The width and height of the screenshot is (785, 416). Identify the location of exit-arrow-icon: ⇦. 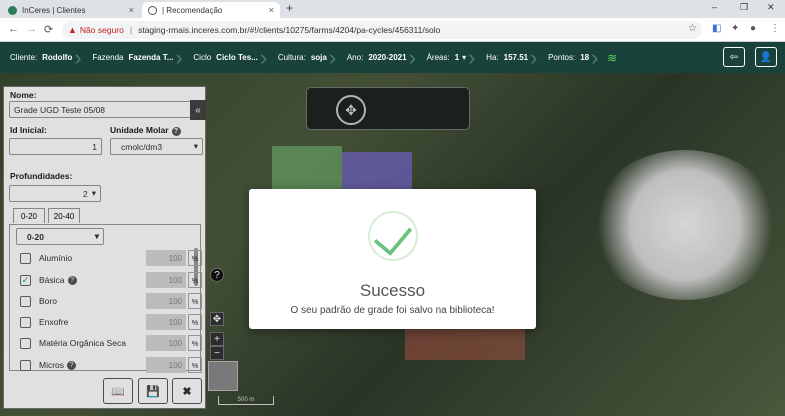
(734, 57).